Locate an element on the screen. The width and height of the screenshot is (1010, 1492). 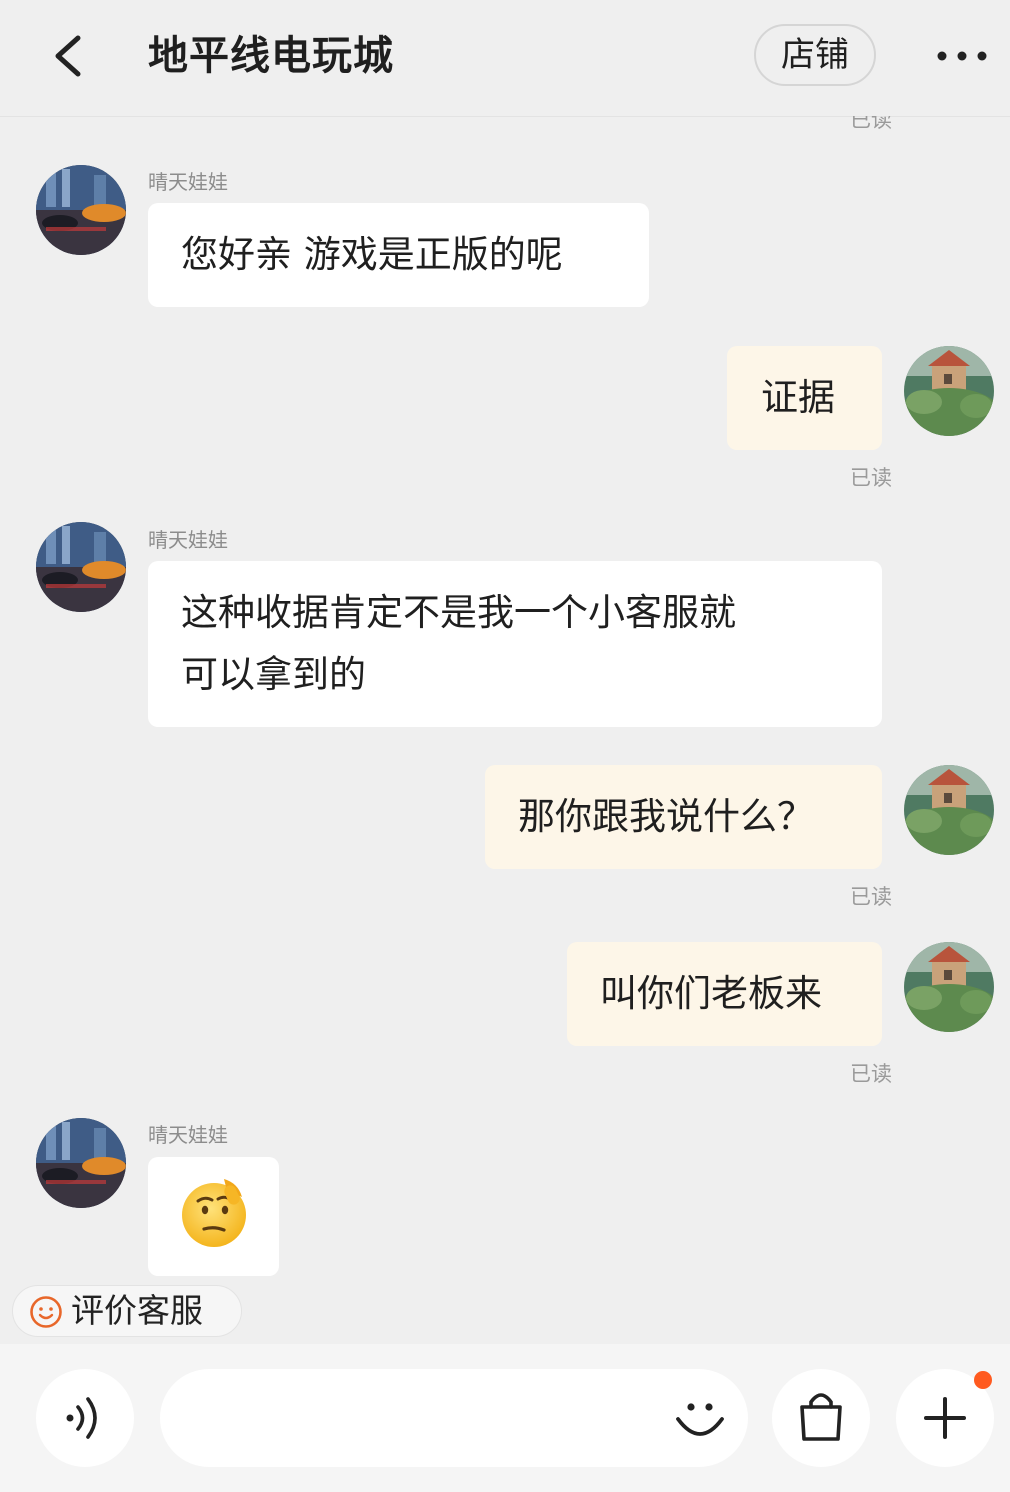
back-button is located at coordinates (69, 56).